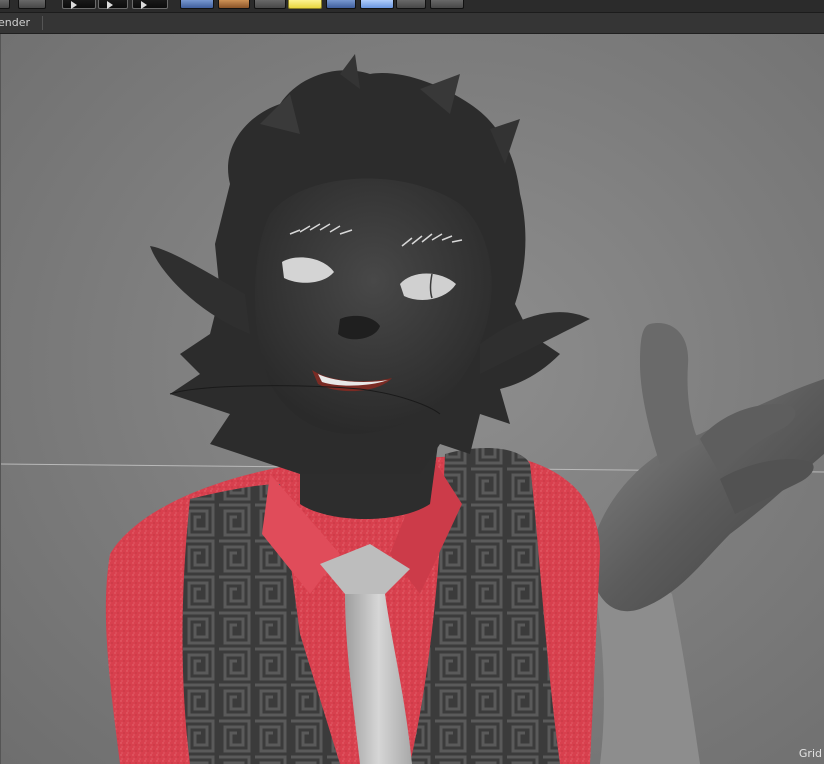 The image size is (824, 764). What do you see at coordinates (5, 4) in the screenshot?
I see `toolbar-button-render-region` at bounding box center [5, 4].